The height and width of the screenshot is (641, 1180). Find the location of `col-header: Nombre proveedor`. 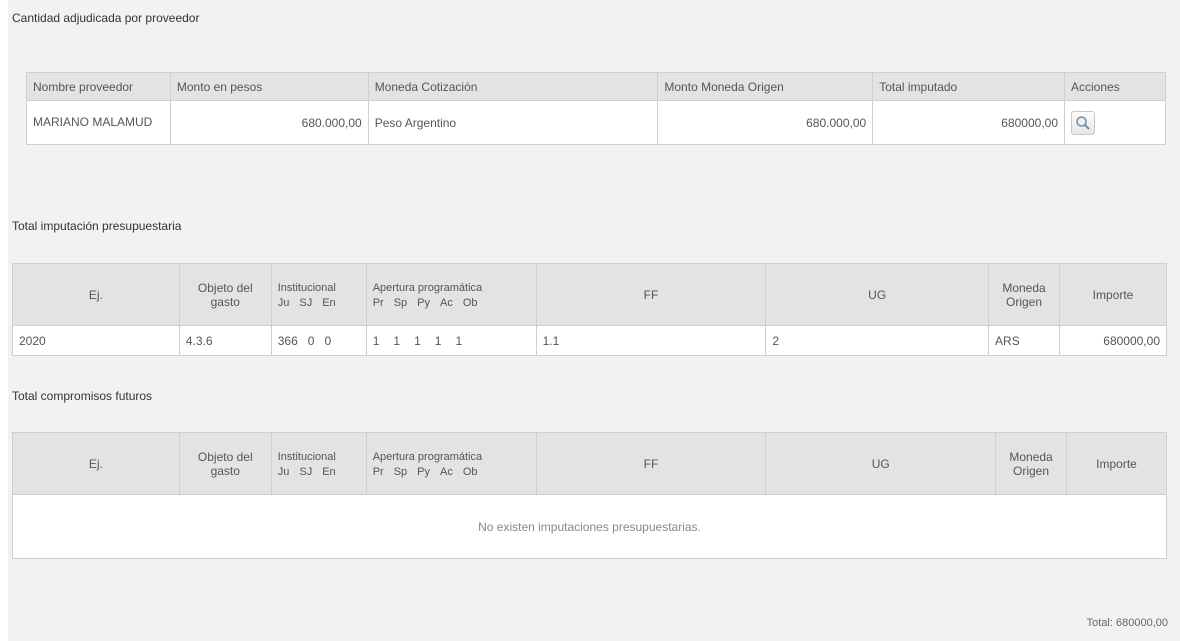

col-header: Nombre proveedor is located at coordinates (98, 86).